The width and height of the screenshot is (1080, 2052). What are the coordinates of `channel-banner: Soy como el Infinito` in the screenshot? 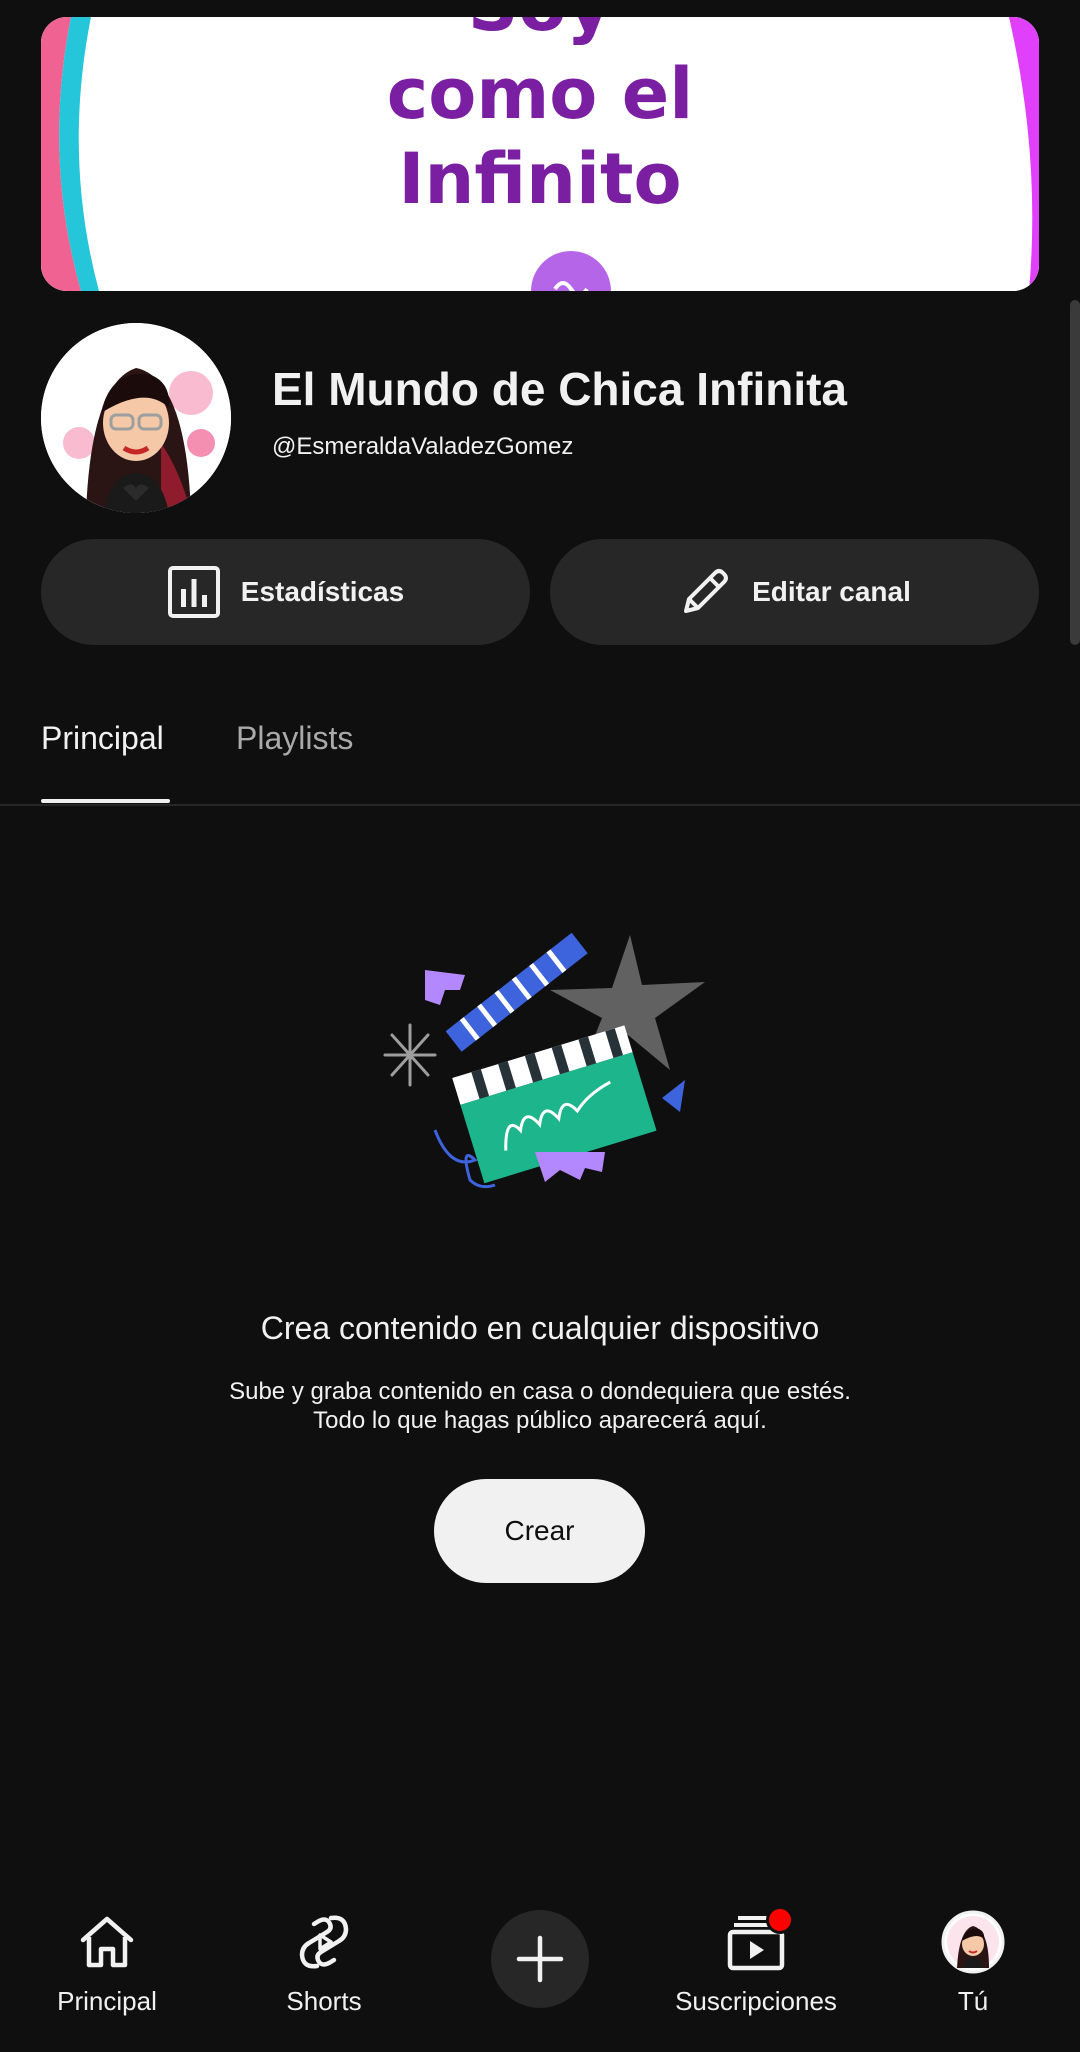 It's located at (540, 154).